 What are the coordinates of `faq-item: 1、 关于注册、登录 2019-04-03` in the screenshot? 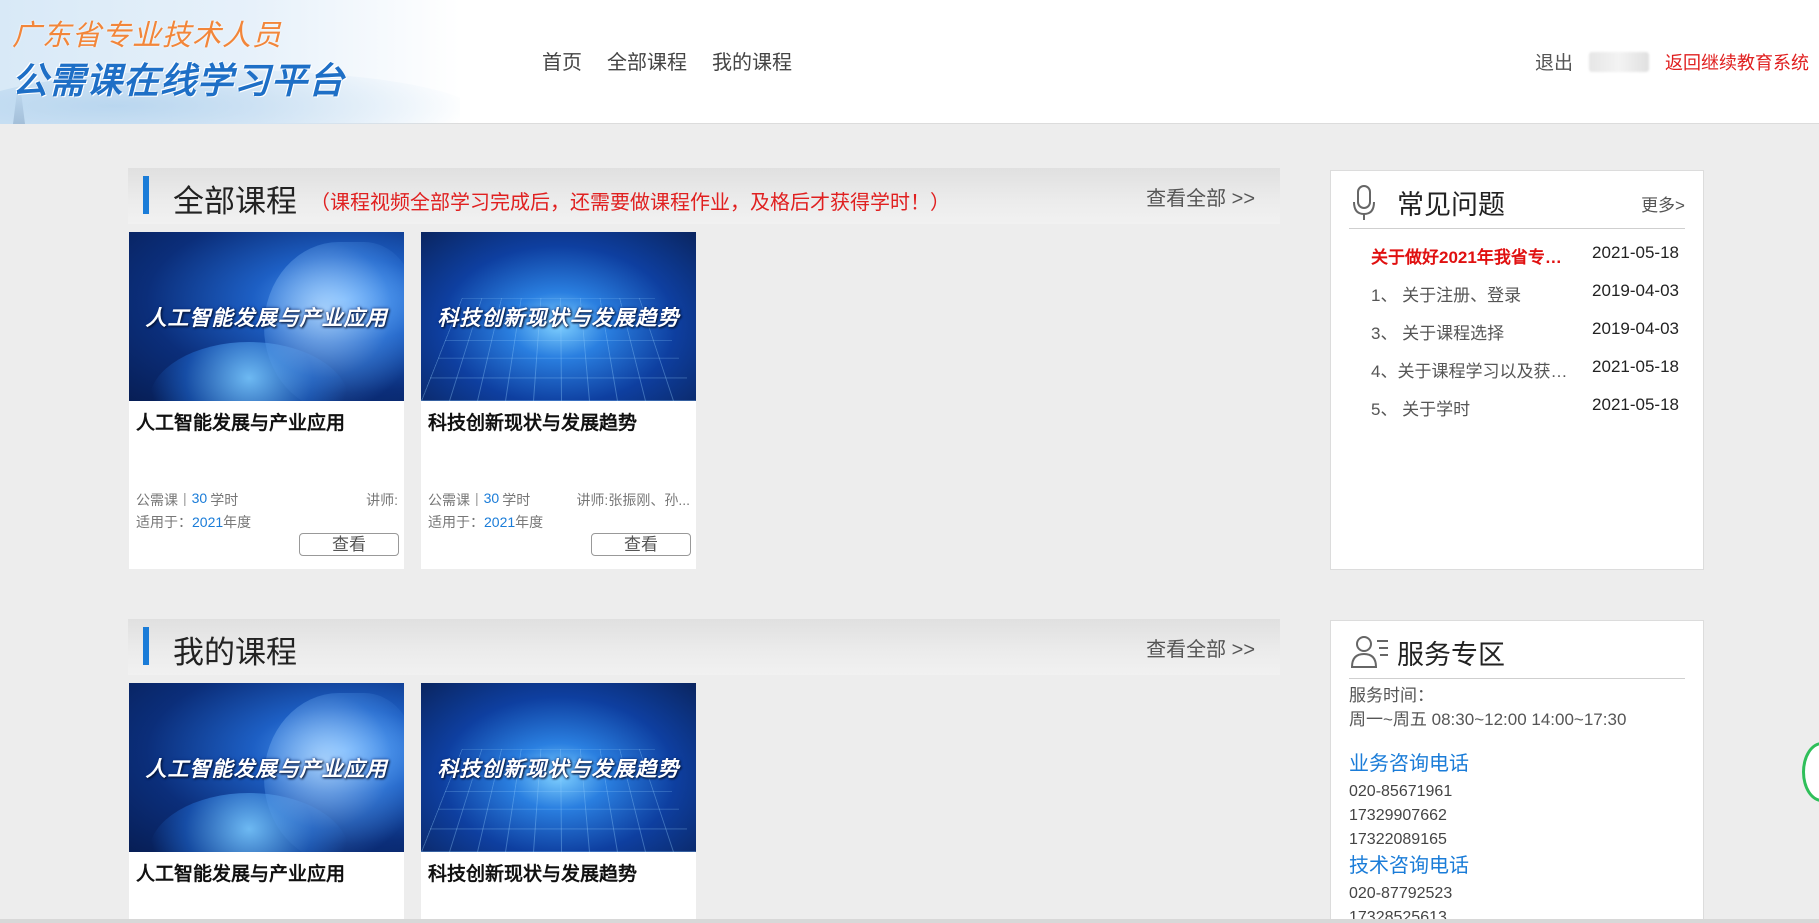 It's located at (1525, 300).